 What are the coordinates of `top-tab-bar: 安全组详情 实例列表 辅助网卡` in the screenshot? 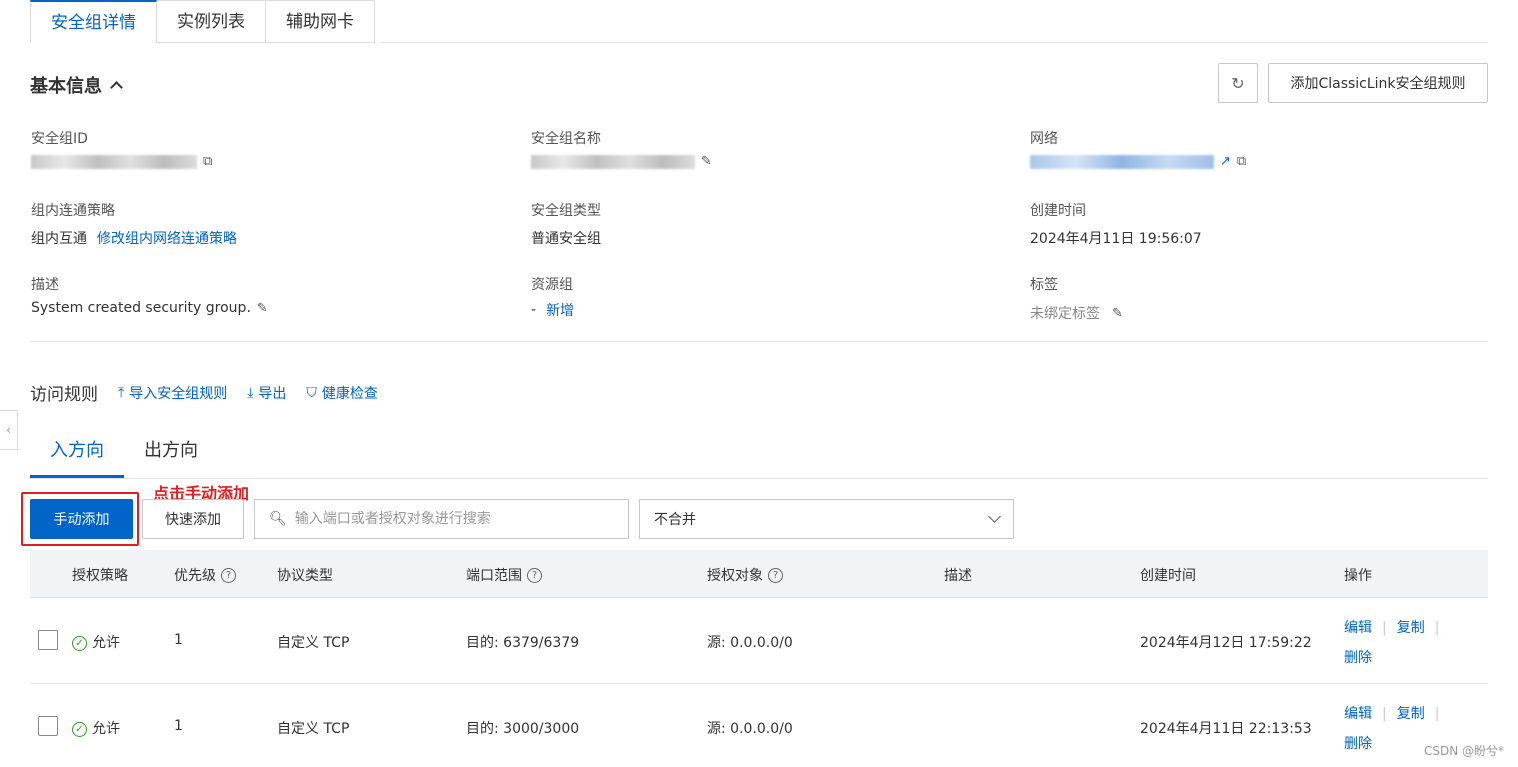 It's located at (202, 21).